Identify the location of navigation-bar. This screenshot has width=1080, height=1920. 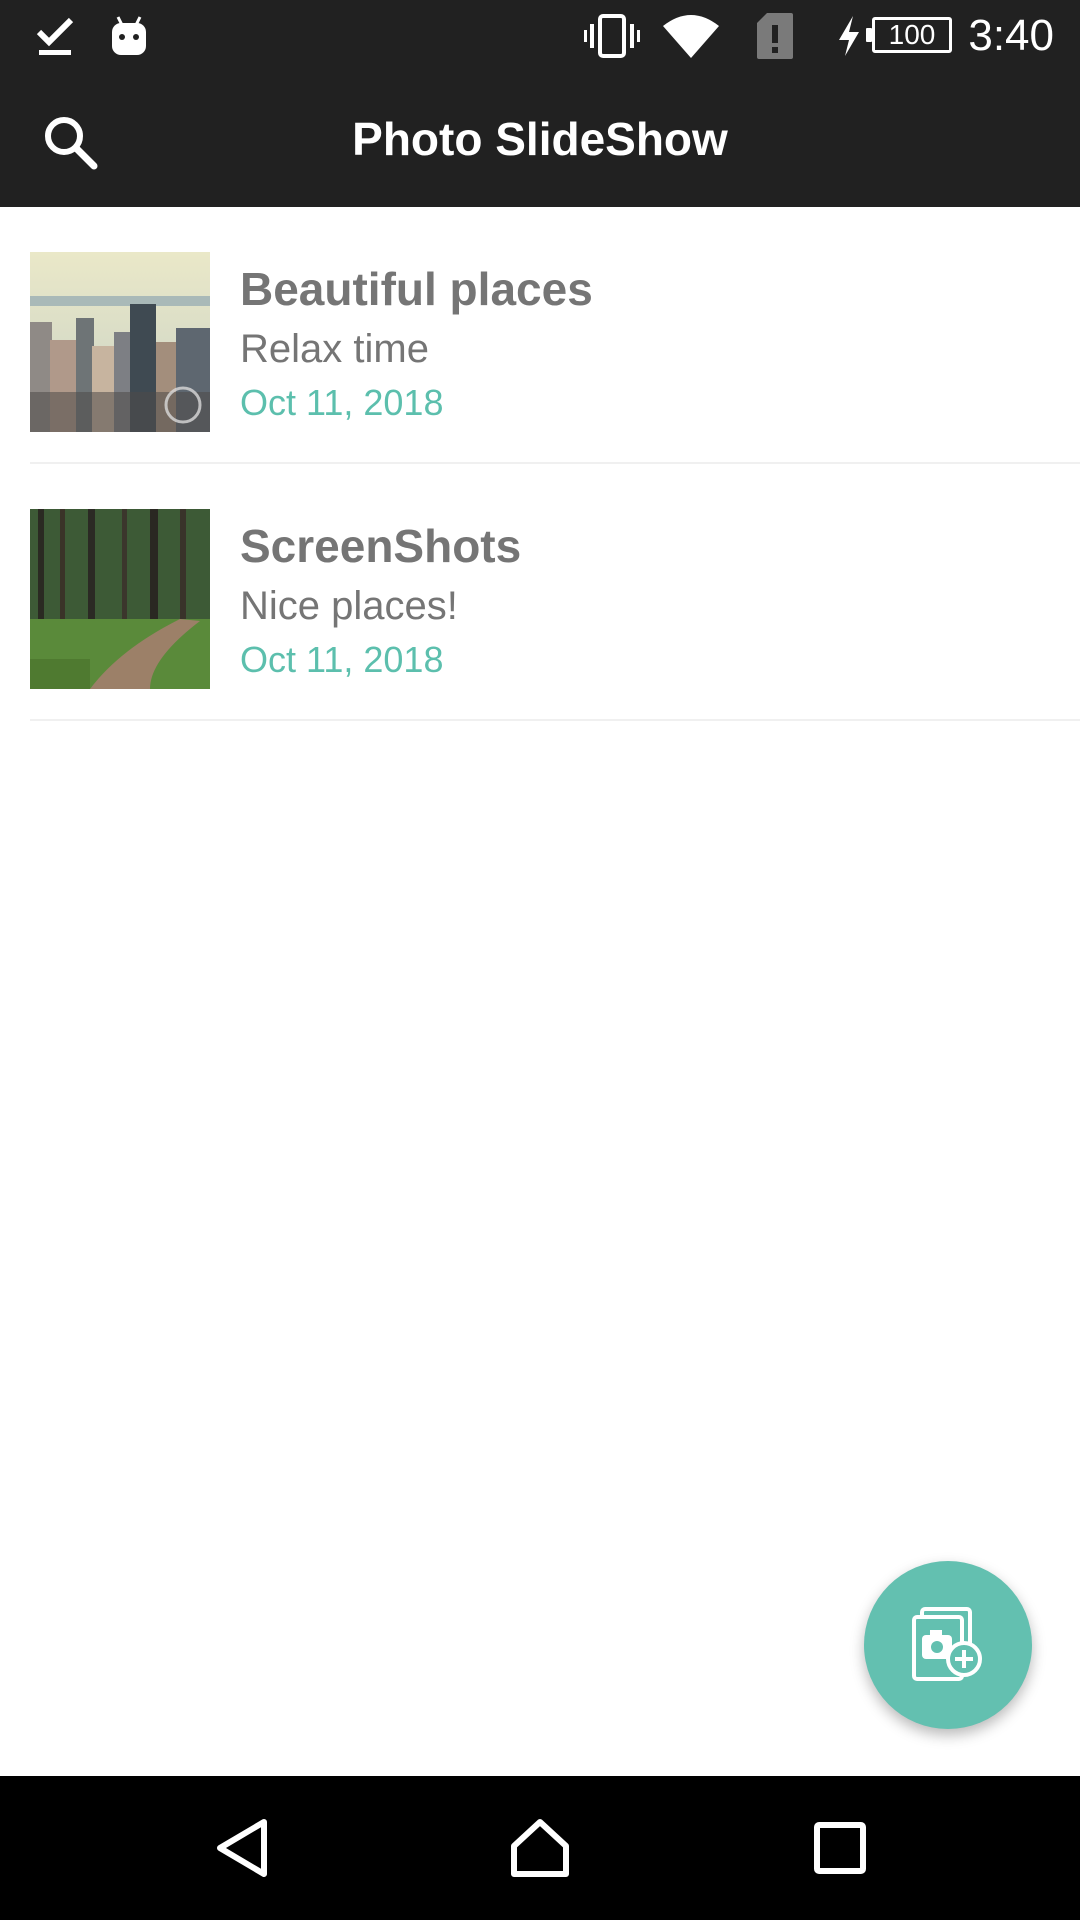
(540, 1848).